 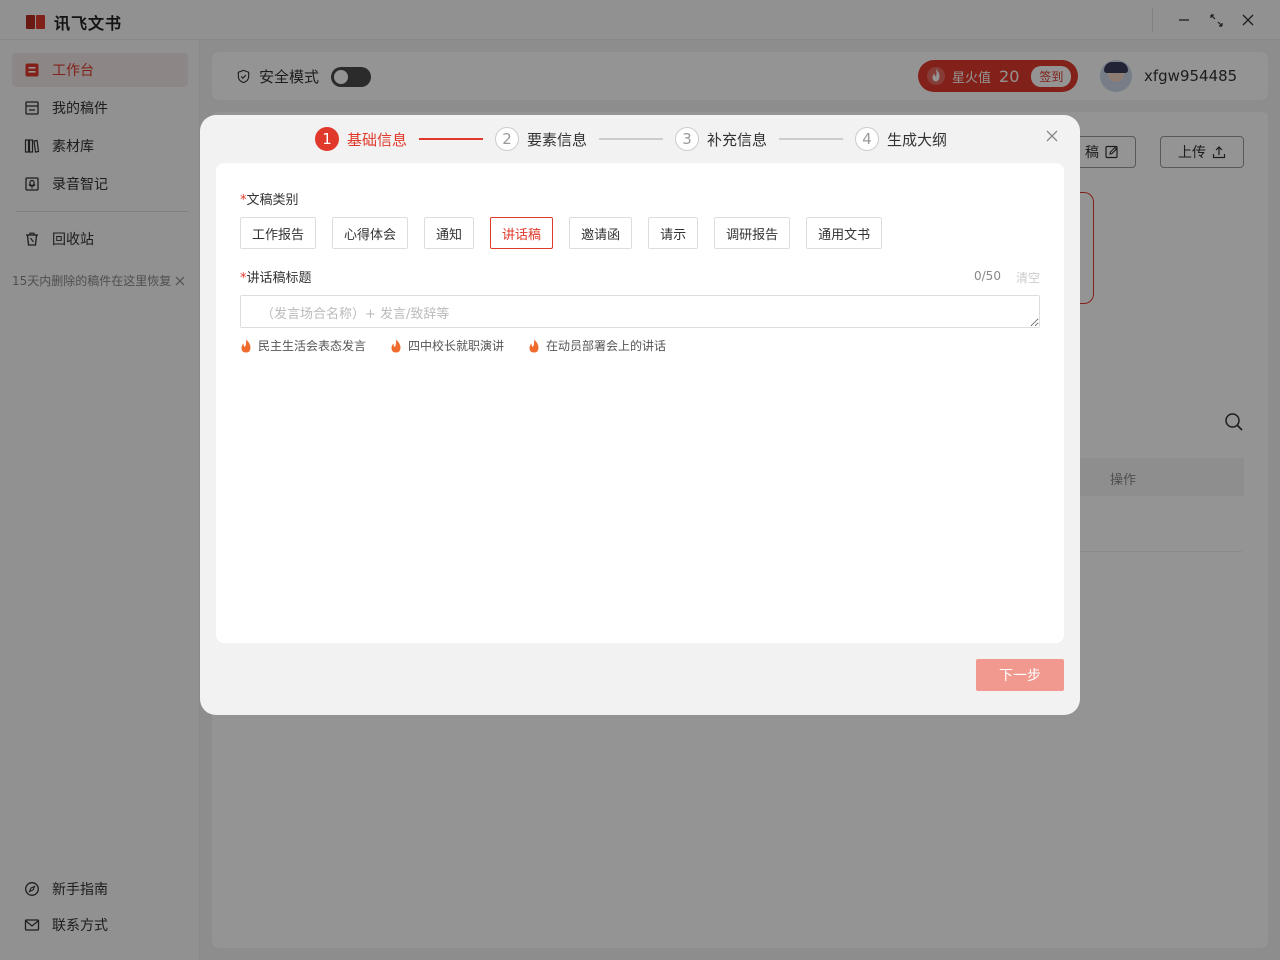 I want to click on suggestion-item: 民主生活会表态发言, so click(x=303, y=345).